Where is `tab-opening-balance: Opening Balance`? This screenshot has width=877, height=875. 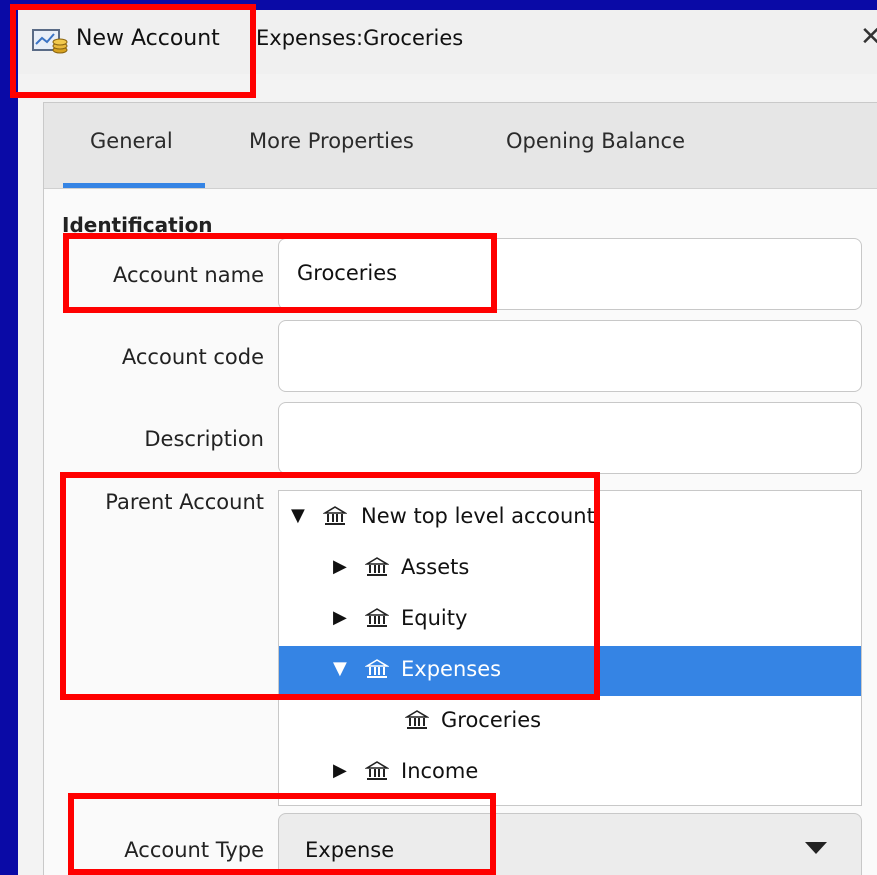 tab-opening-balance: Opening Balance is located at coordinates (595, 141).